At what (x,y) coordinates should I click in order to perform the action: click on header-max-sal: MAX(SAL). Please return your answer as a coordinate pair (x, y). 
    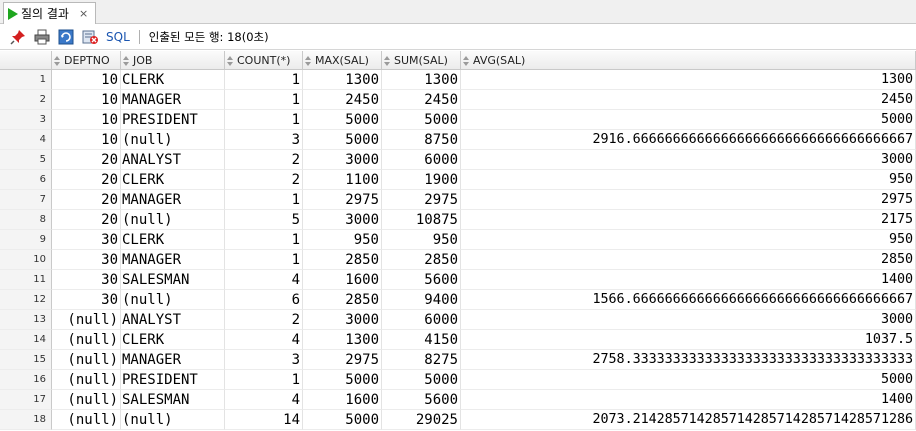
    Looking at the image, I should click on (342, 60).